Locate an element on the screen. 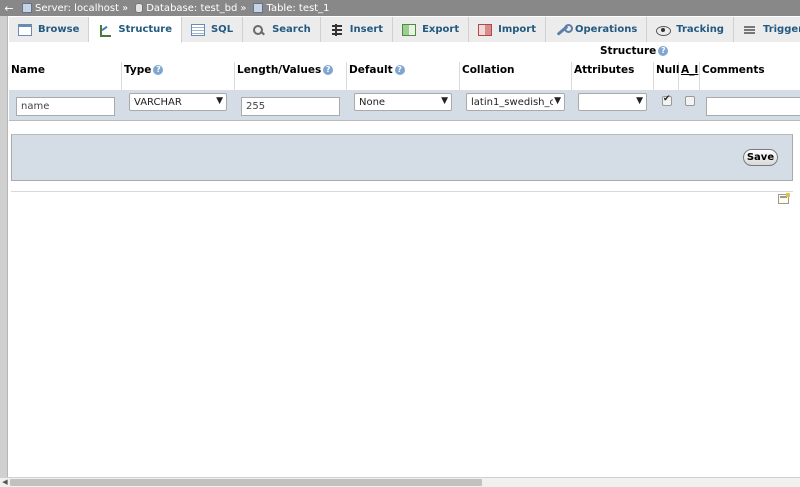 The image size is (800, 487). column-header-attributes: Attributes is located at coordinates (613, 76).